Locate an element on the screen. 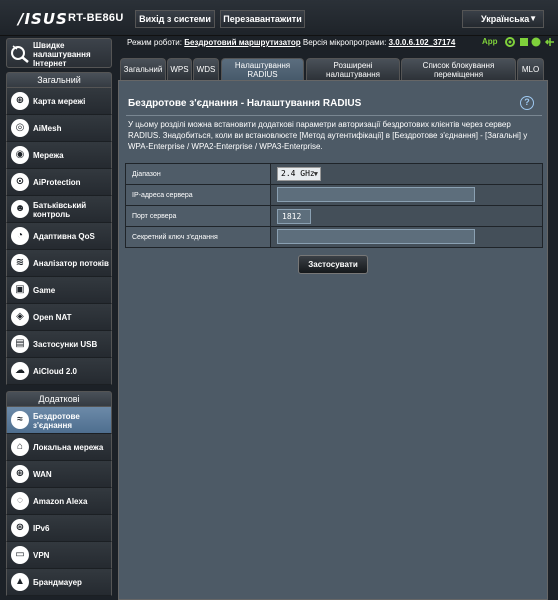  tab-wds: WDS is located at coordinates (206, 69).